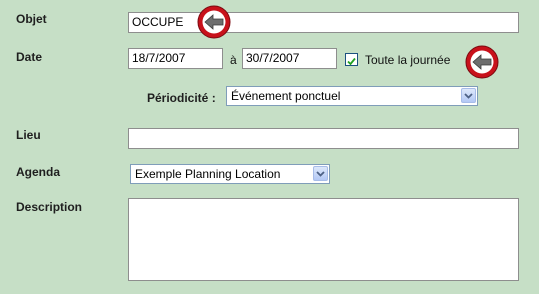 Image resolution: width=539 pixels, height=294 pixels. Describe the element at coordinates (323, 22) in the screenshot. I see `objet-input: OCCUPE` at that location.